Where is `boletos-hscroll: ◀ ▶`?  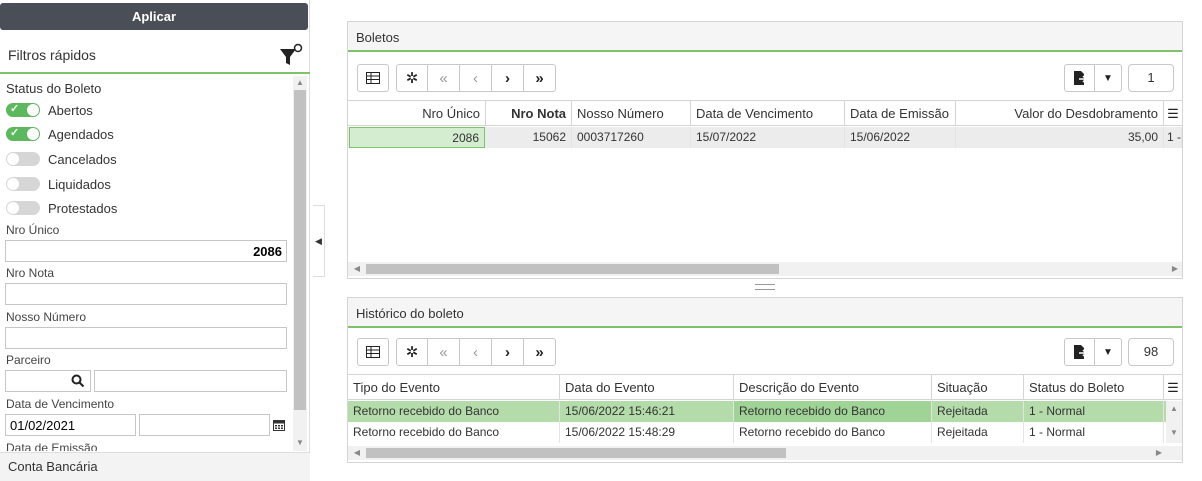
boletos-hscroll: ◀ ▶ is located at coordinates (765, 269).